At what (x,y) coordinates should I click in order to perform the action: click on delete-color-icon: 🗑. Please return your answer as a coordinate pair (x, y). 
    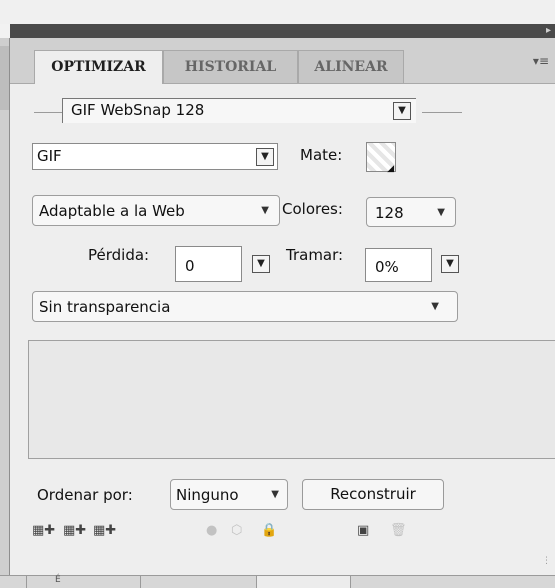
    Looking at the image, I should click on (398, 530).